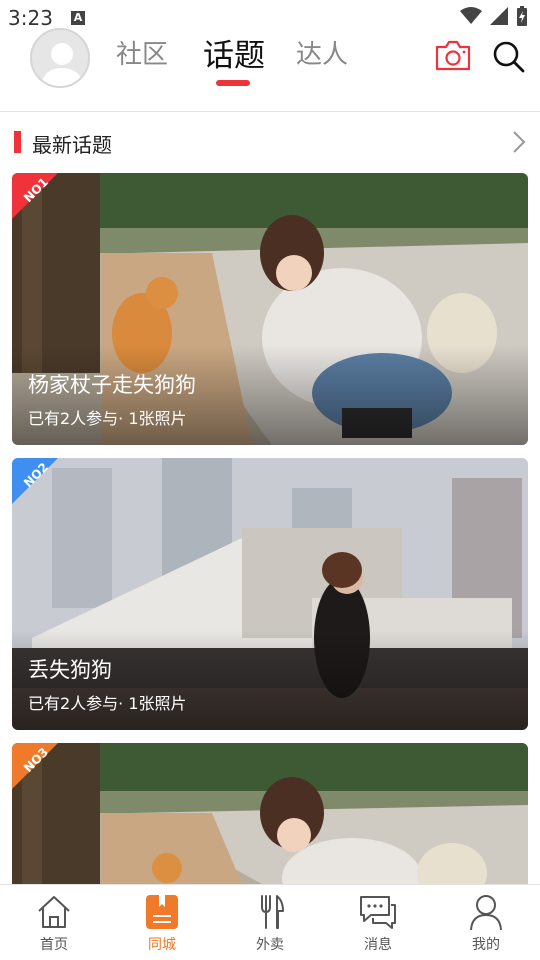 This screenshot has height=960, width=540. Describe the element at coordinates (499, 16) in the screenshot. I see `signal-icon` at that location.